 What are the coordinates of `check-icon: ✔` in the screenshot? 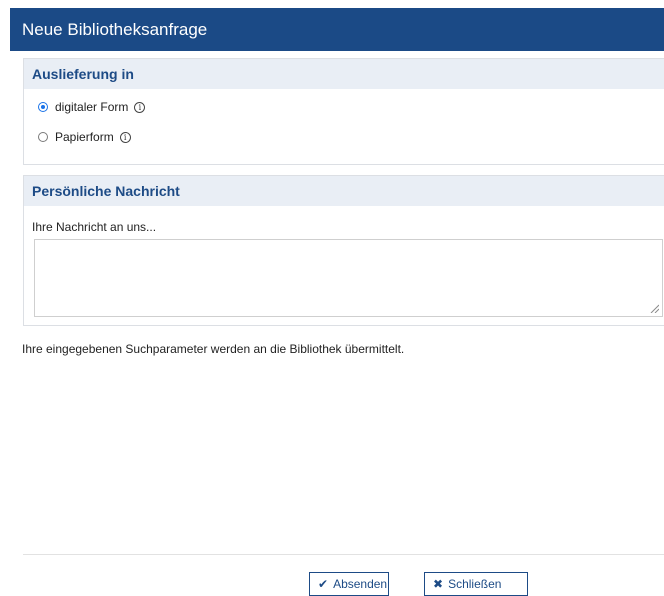 It's located at (323, 584).